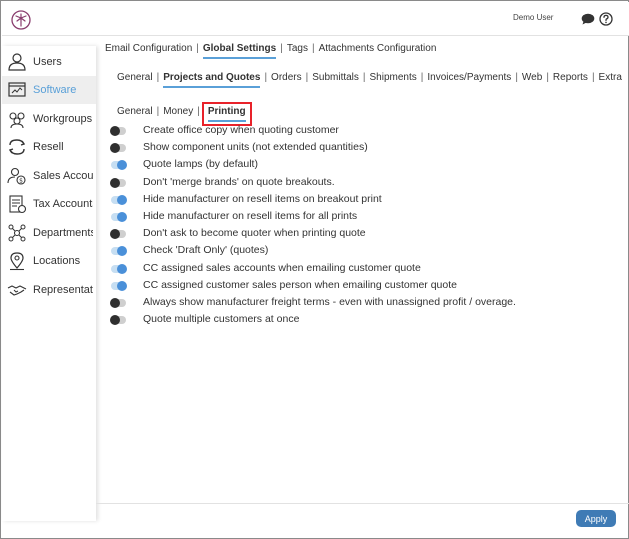 Image resolution: width=629 pixels, height=539 pixels. Describe the element at coordinates (17, 62) in the screenshot. I see `user-icon` at that location.